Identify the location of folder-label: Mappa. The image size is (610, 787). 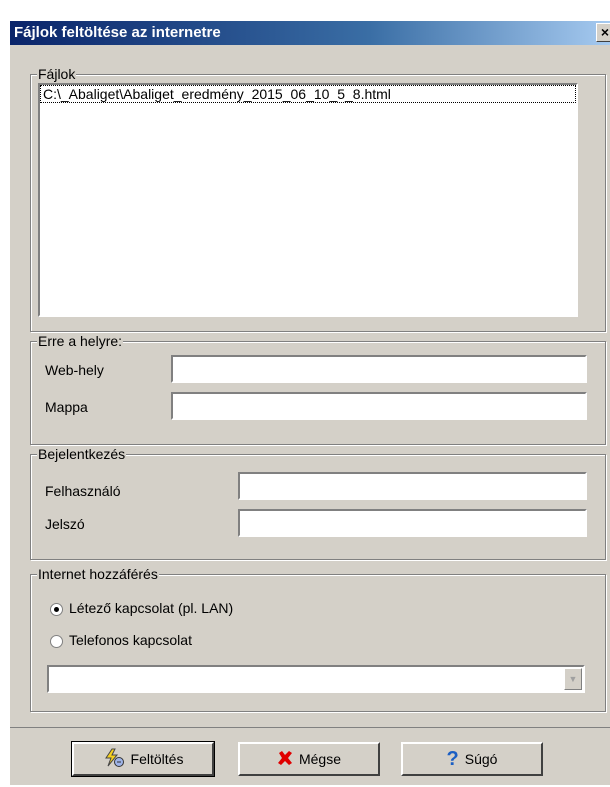
(66, 407).